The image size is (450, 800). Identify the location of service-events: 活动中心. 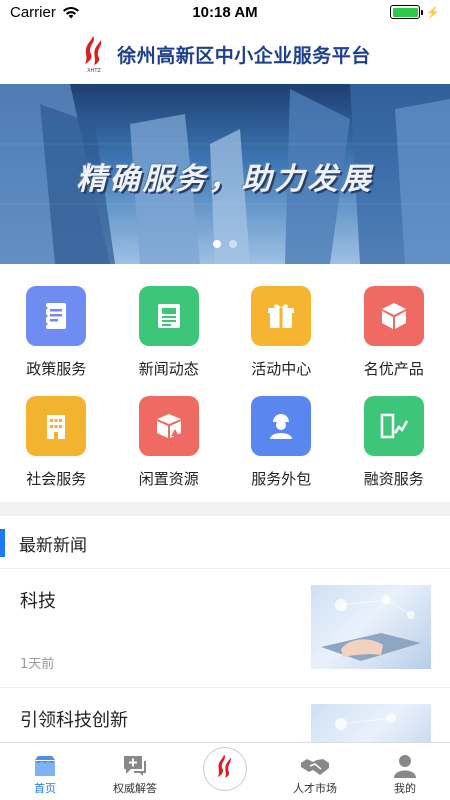
(281, 333).